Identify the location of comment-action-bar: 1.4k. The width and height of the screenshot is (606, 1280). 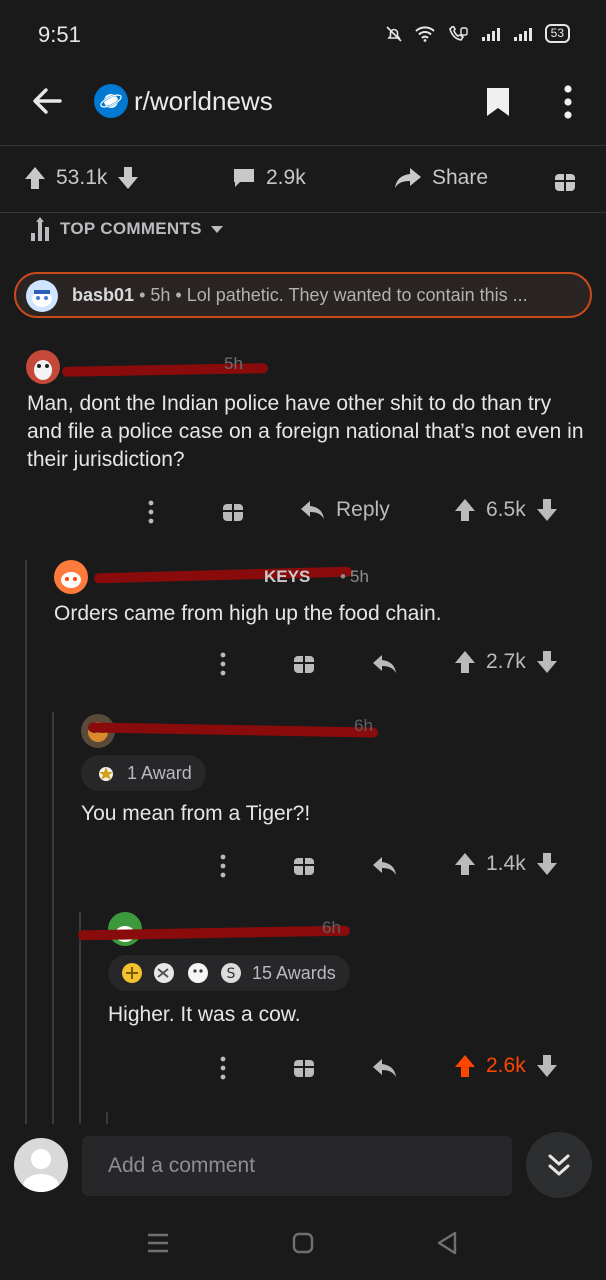
(303, 866).